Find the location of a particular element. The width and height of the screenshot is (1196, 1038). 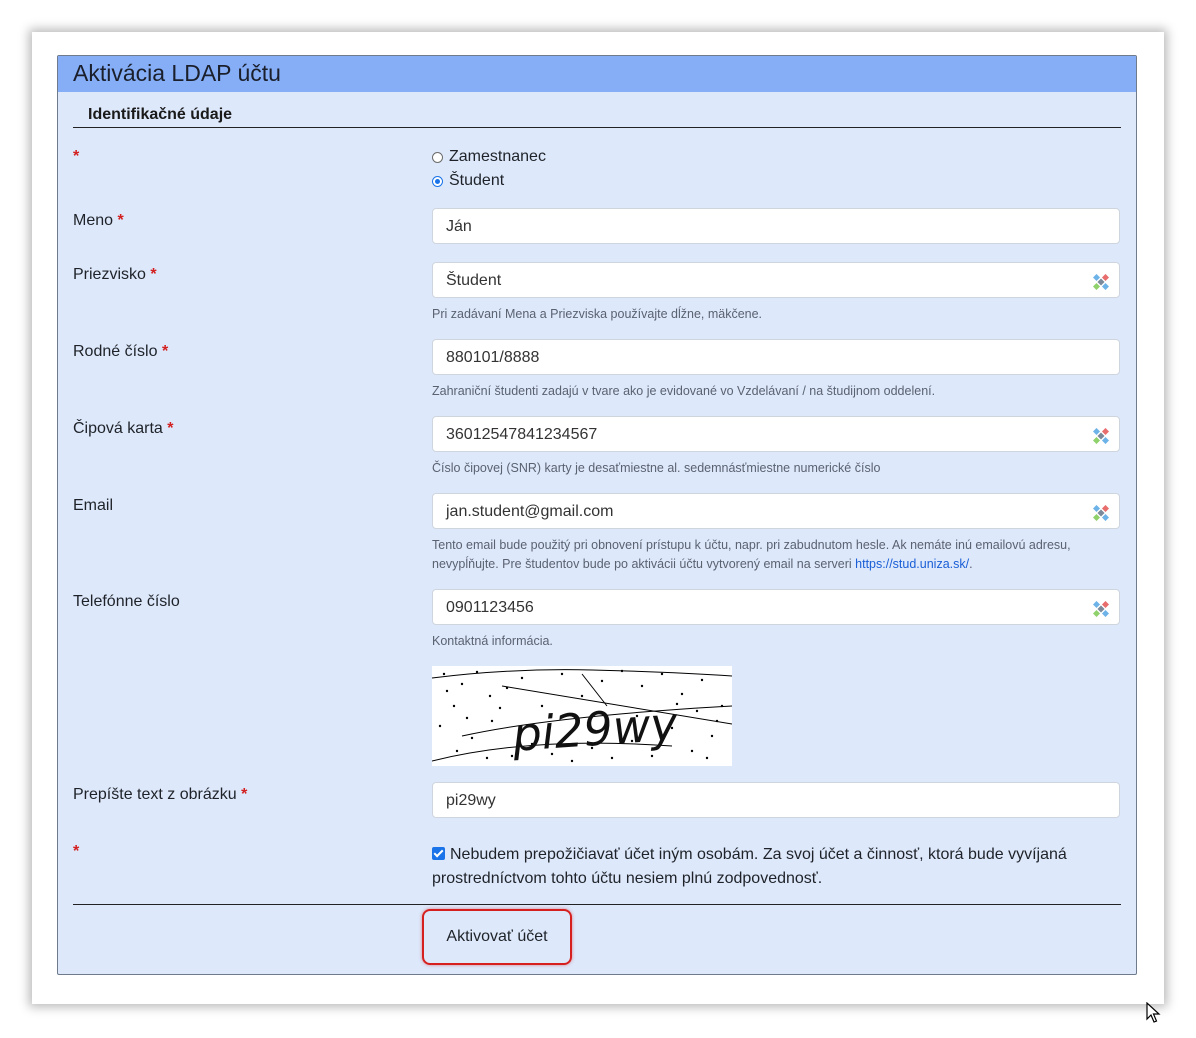

agreement-label: * is located at coordinates (76, 852).